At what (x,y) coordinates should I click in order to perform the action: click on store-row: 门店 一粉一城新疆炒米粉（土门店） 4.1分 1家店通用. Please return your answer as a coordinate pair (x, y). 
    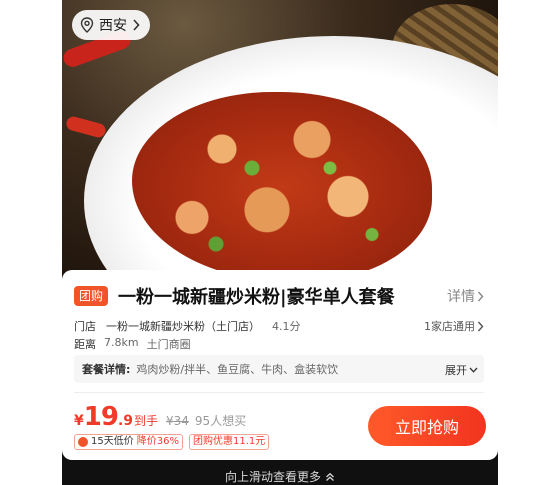
    Looking at the image, I should click on (279, 326).